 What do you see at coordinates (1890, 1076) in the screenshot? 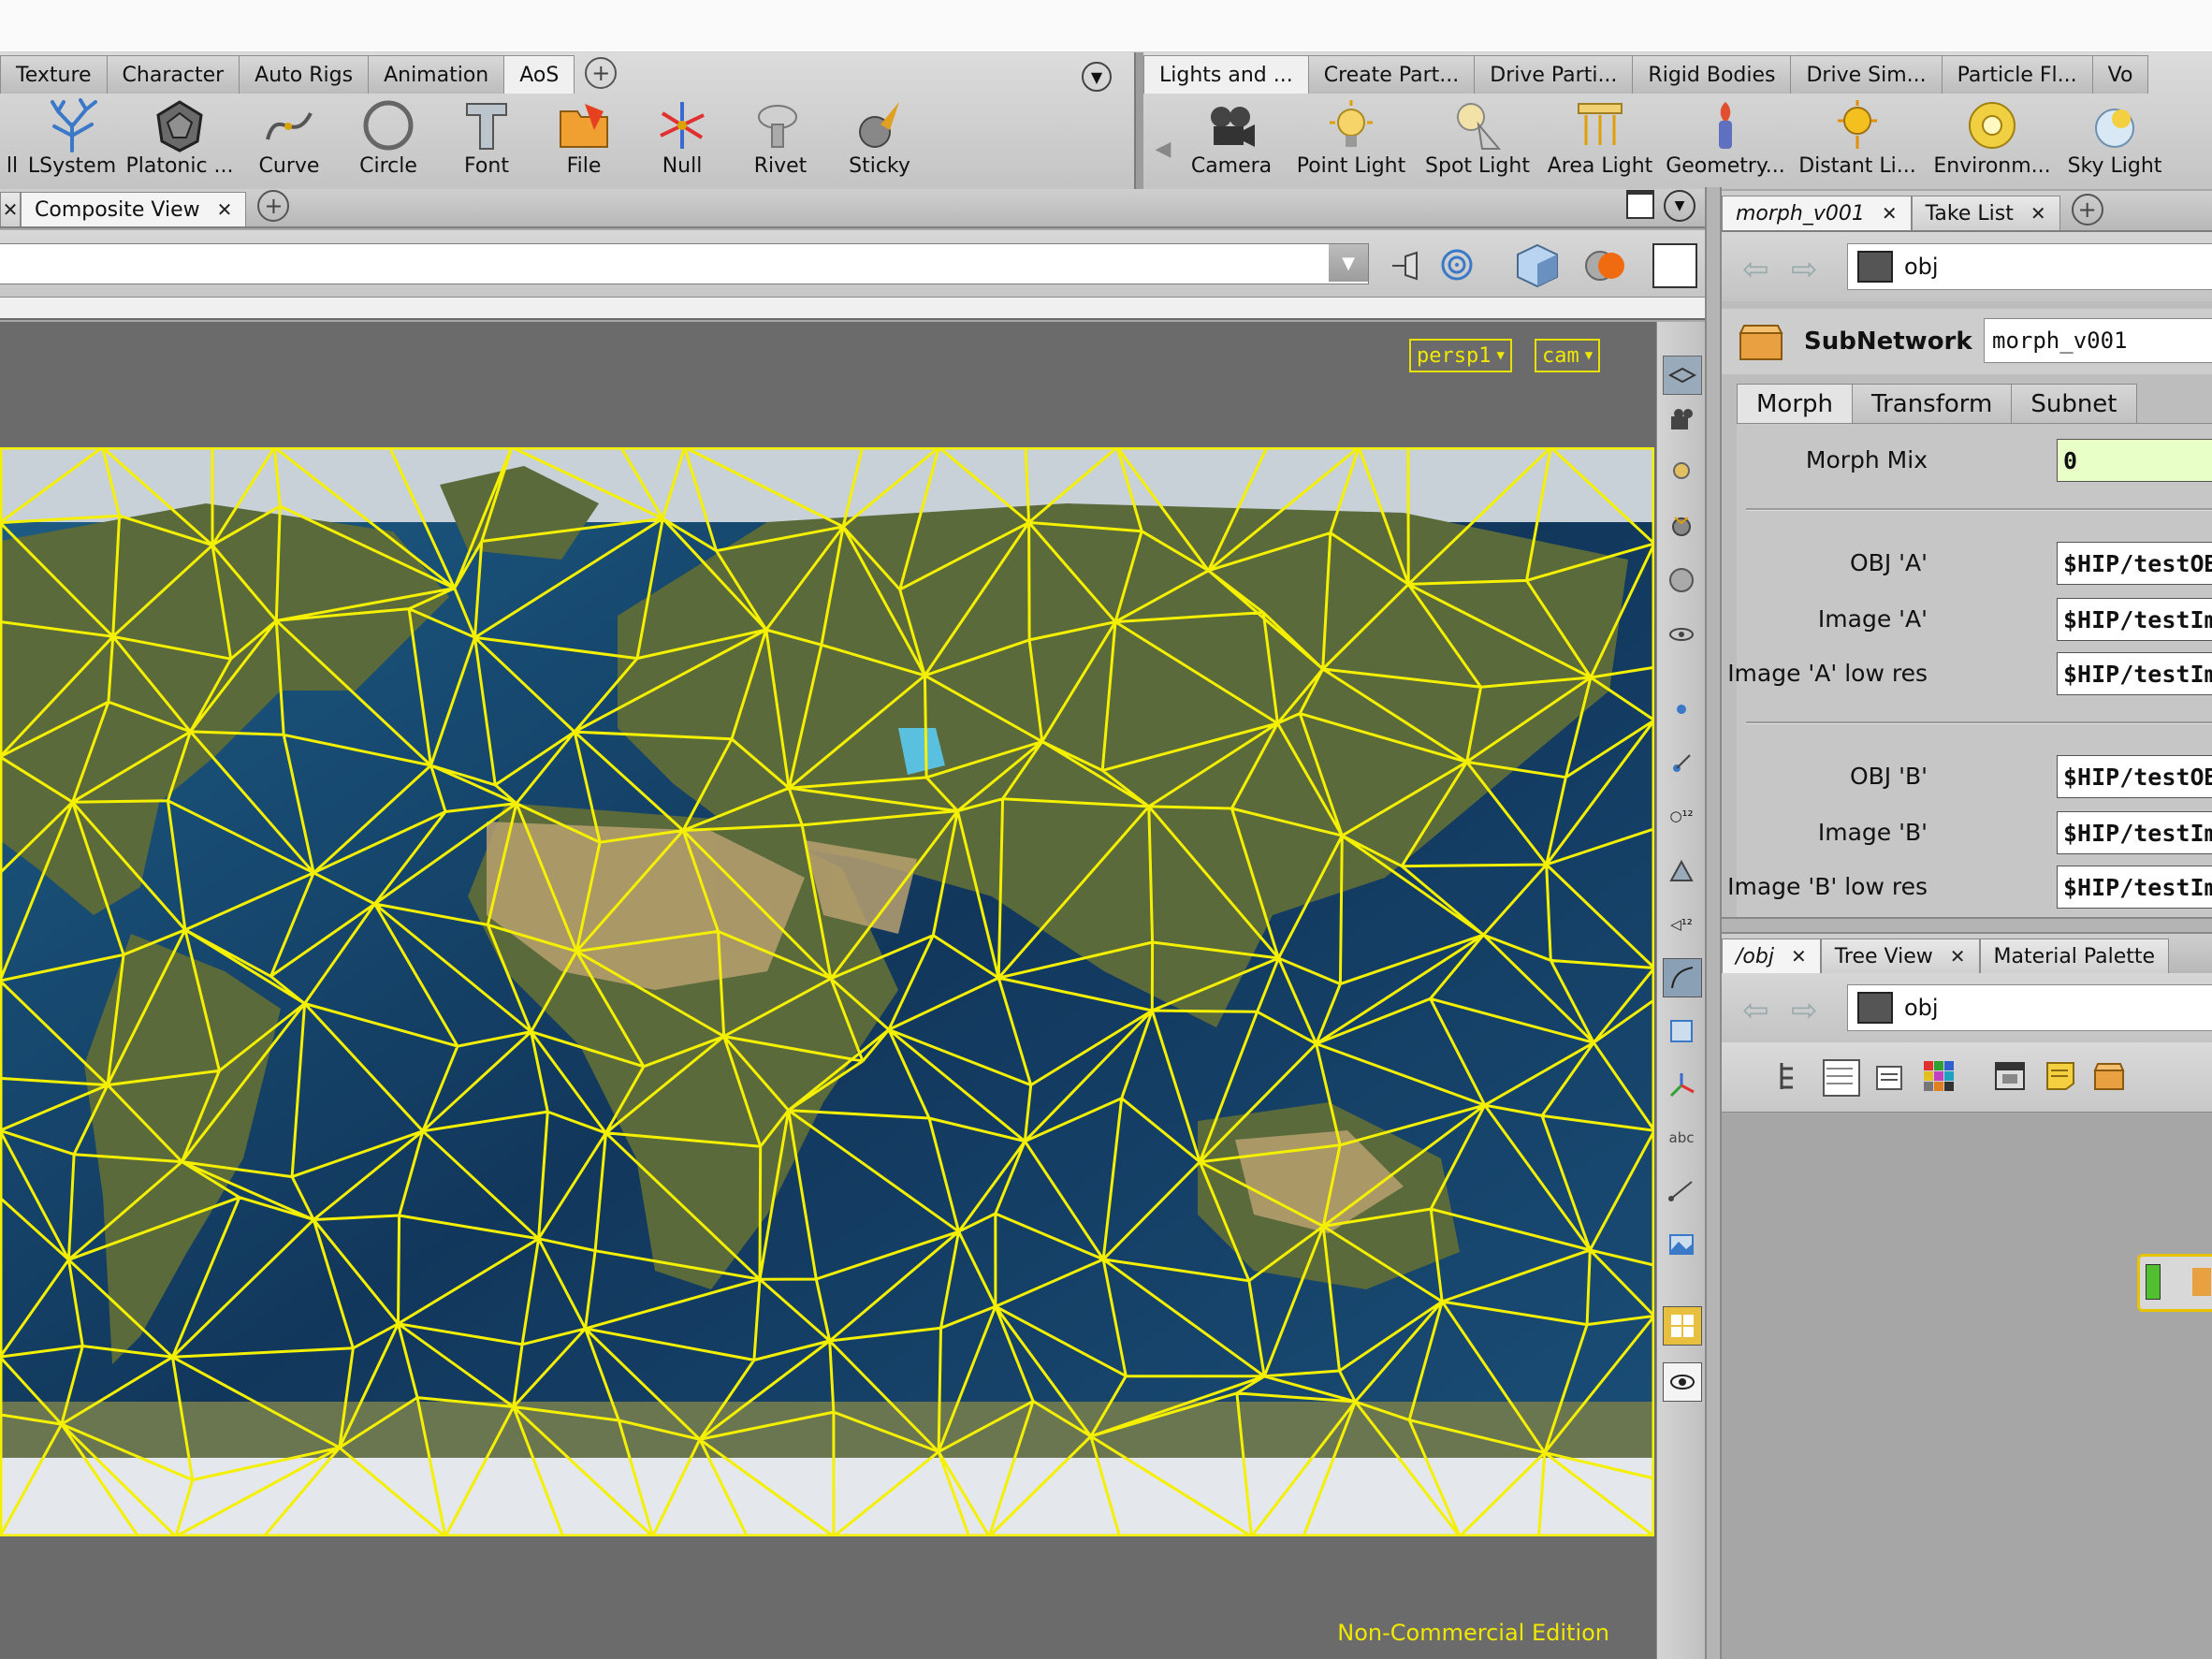
I see `detail-view-icon` at bounding box center [1890, 1076].